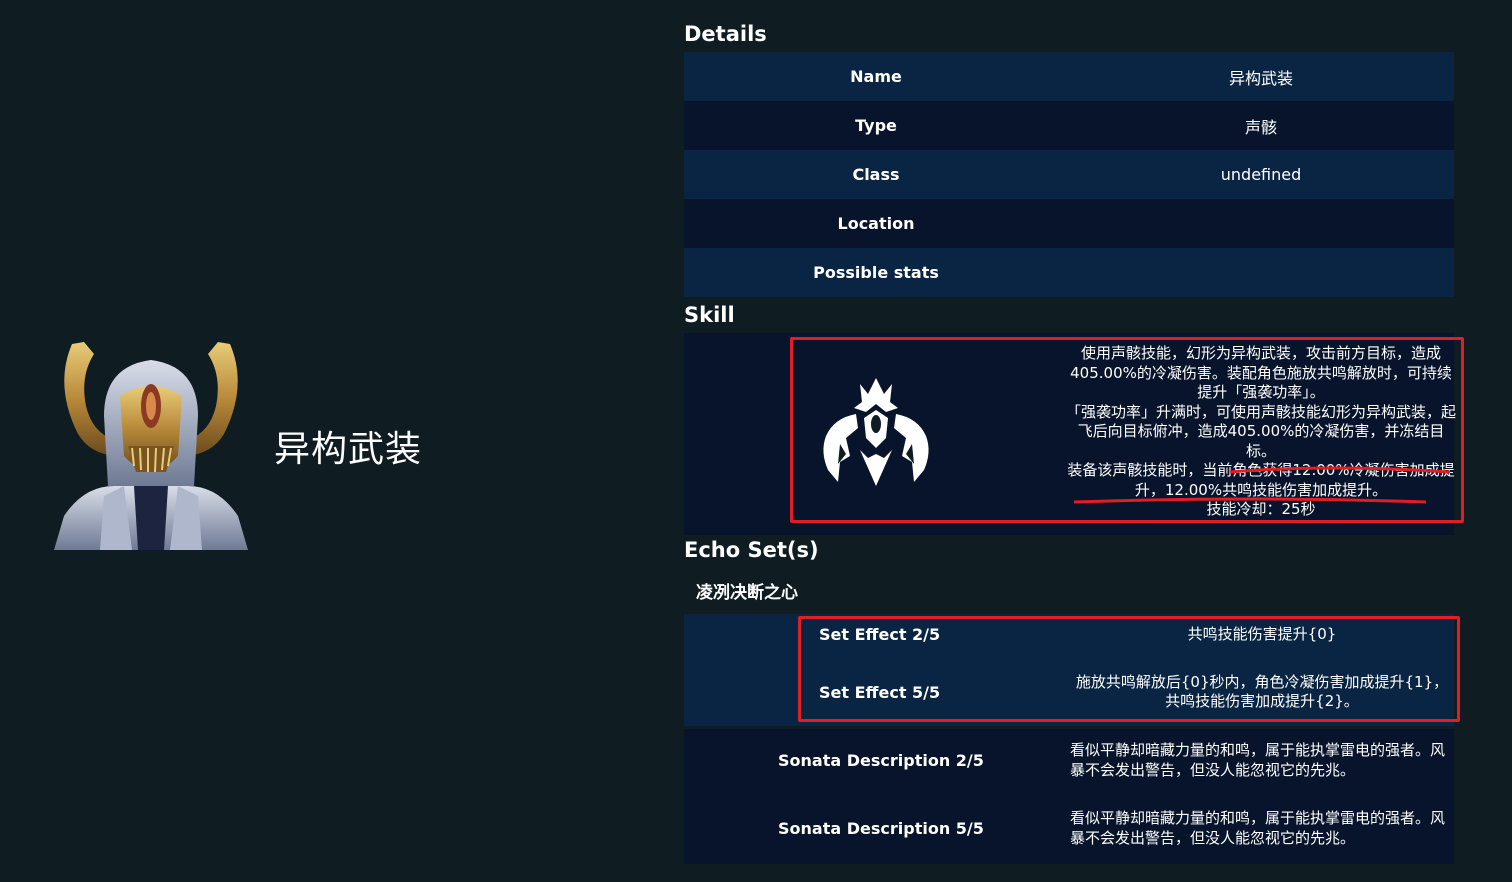  What do you see at coordinates (1069, 272) in the screenshot?
I see `table-row: Possible stats` at bounding box center [1069, 272].